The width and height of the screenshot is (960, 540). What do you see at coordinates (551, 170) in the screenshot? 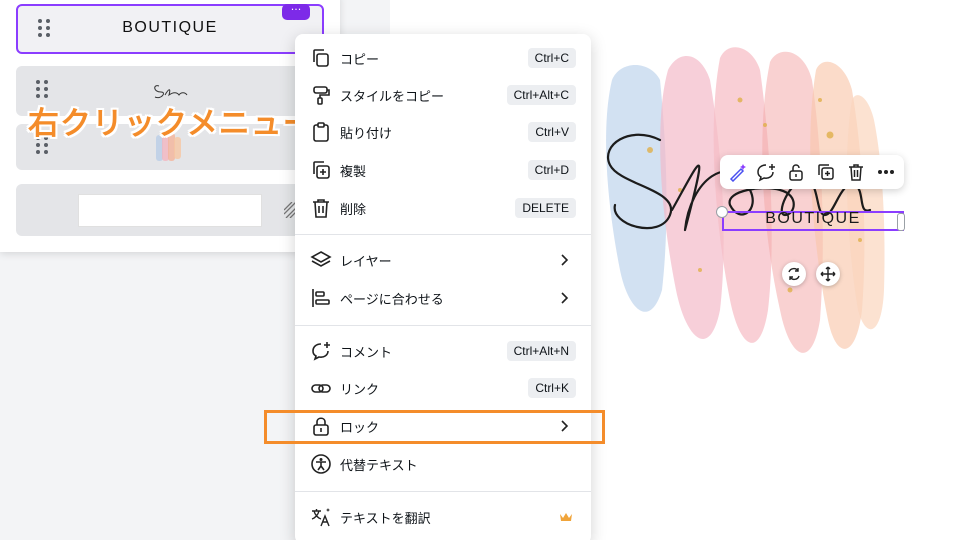
I see `shortcut-badge: Ctrl+D` at bounding box center [551, 170].